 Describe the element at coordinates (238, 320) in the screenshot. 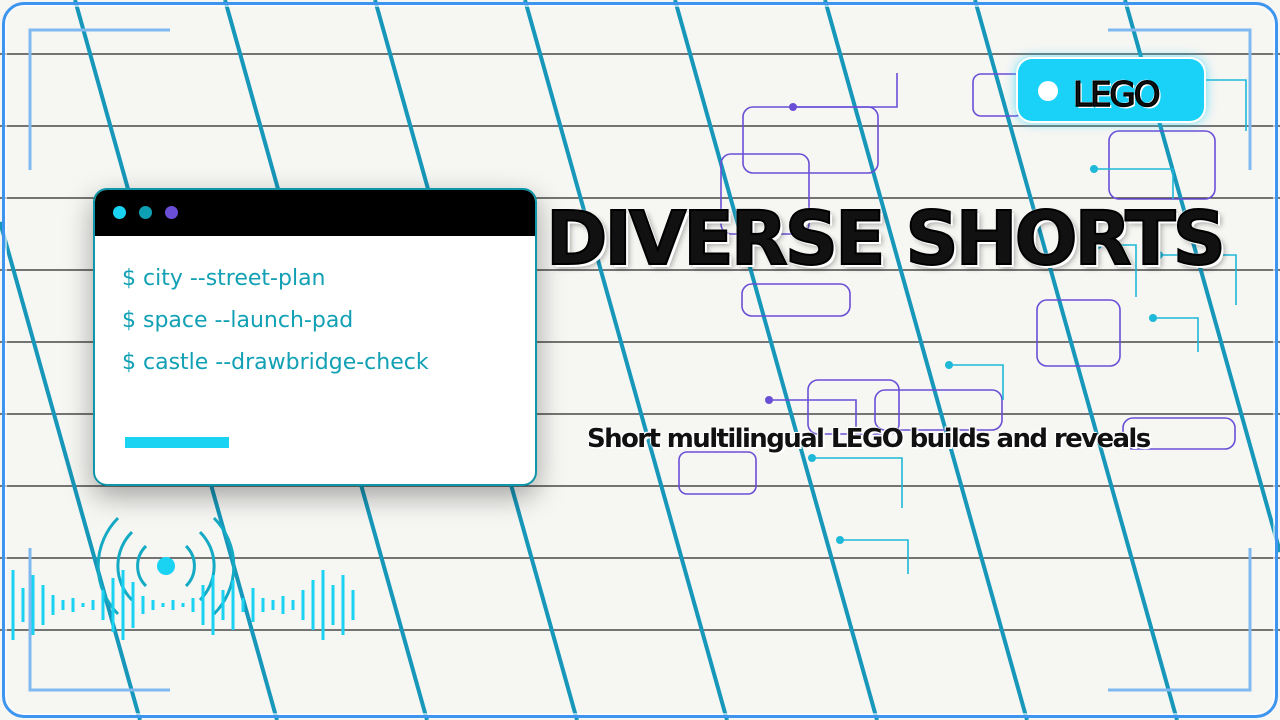

I see `terminal-command-line: $ space --launch-pad` at that location.